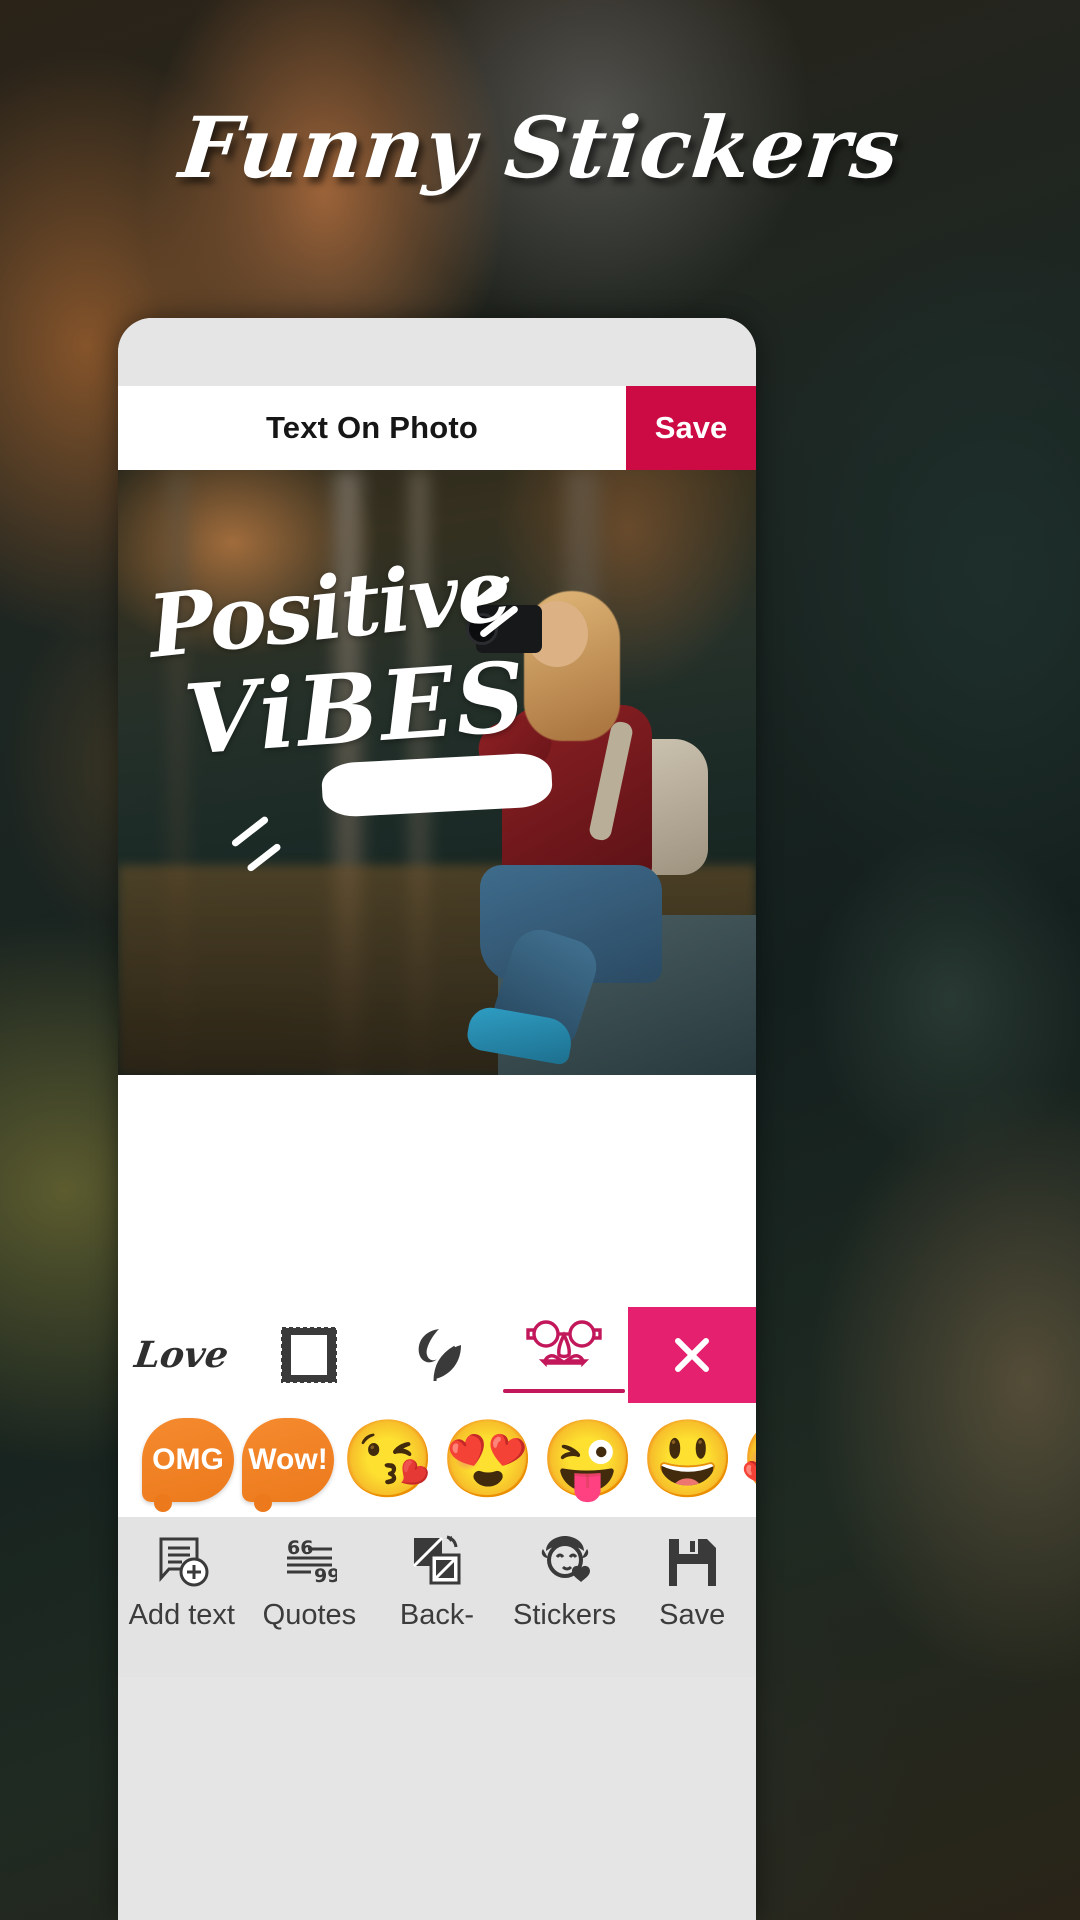 This screenshot has width=1080, height=1920. I want to click on love-script-icon: Love, so click(182, 1355).